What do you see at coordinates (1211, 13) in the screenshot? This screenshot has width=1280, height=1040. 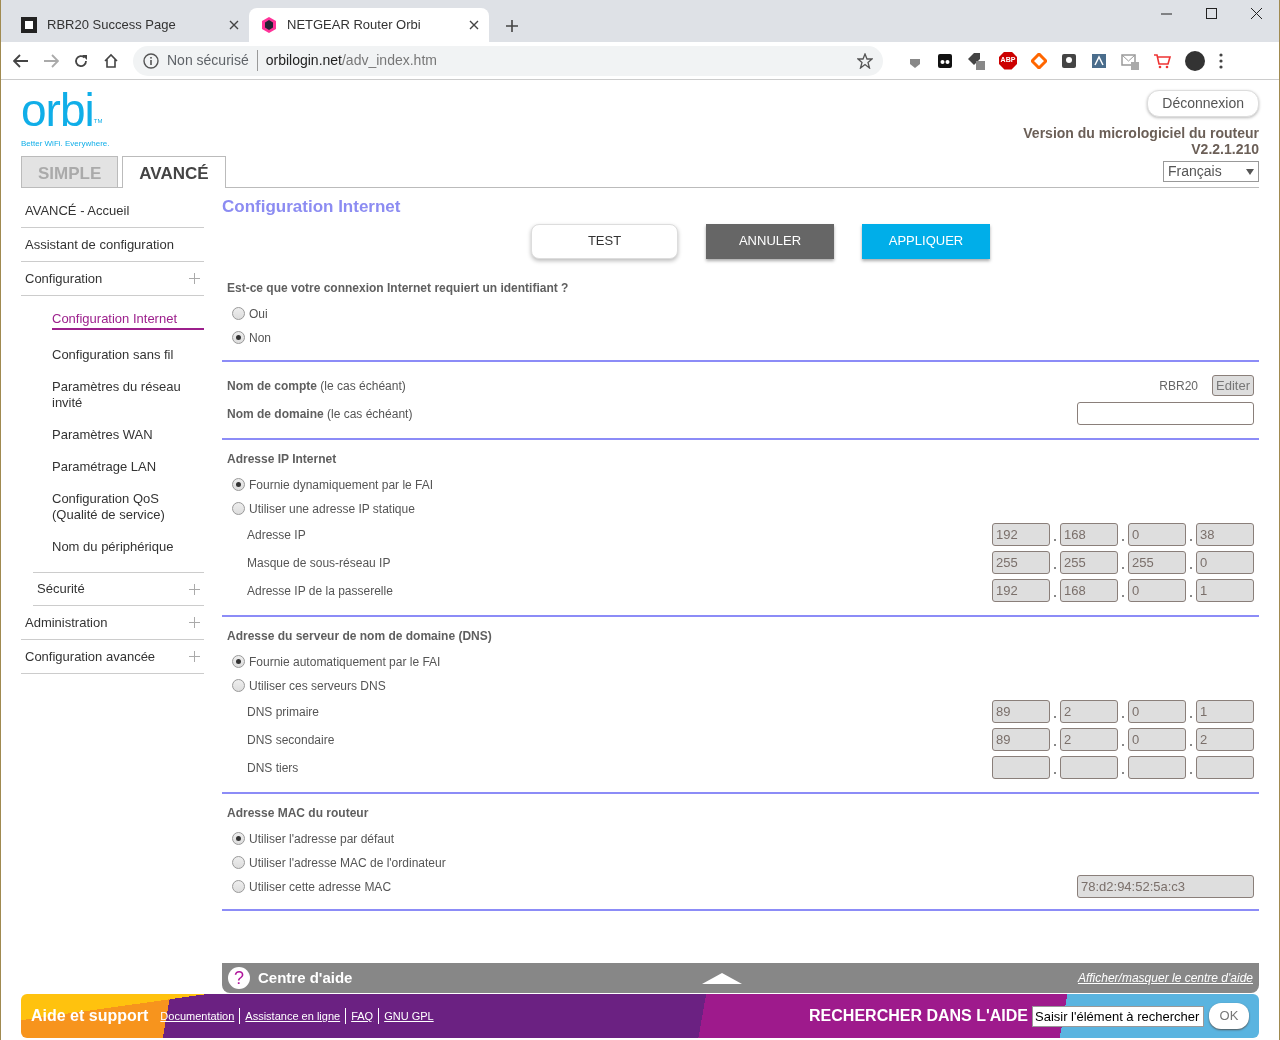 I see `maximize-icon` at bounding box center [1211, 13].